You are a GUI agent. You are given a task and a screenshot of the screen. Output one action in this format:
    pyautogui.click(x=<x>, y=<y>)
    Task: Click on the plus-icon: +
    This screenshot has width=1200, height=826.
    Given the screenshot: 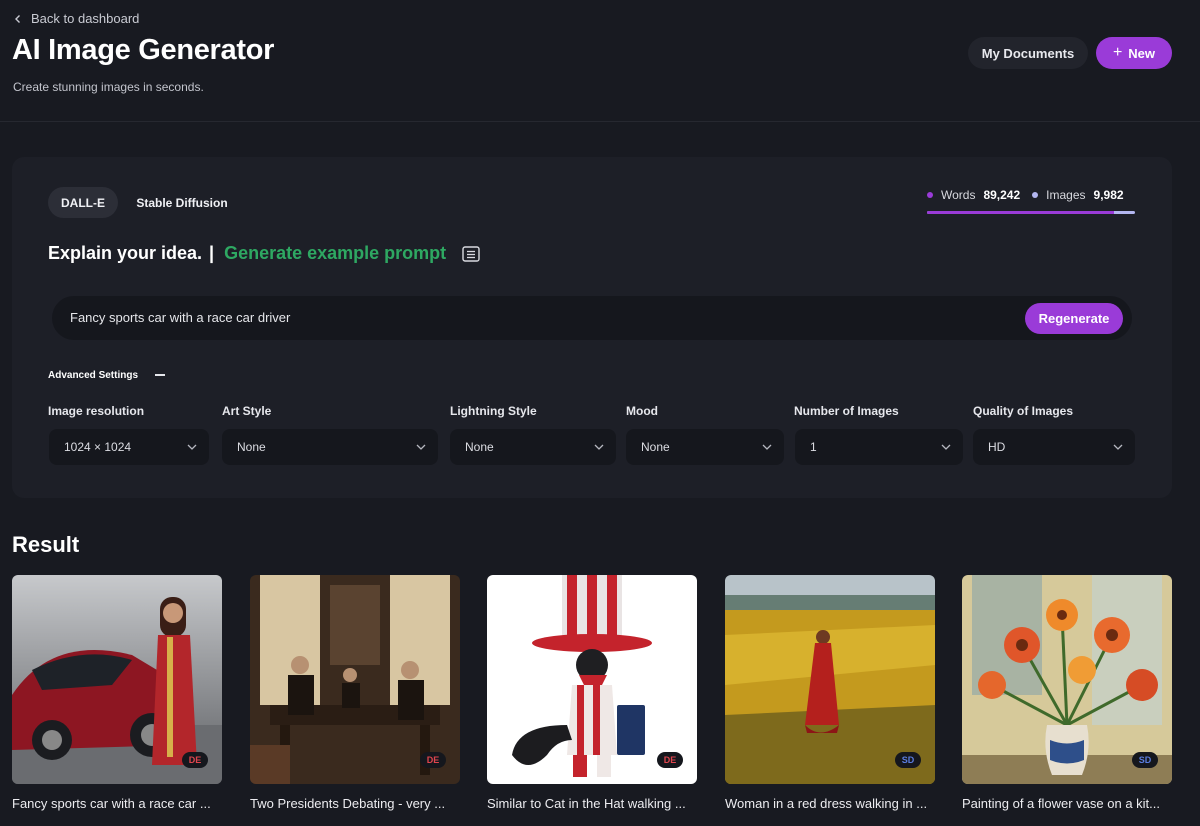 What is the action you would take?
    pyautogui.click(x=1117, y=52)
    